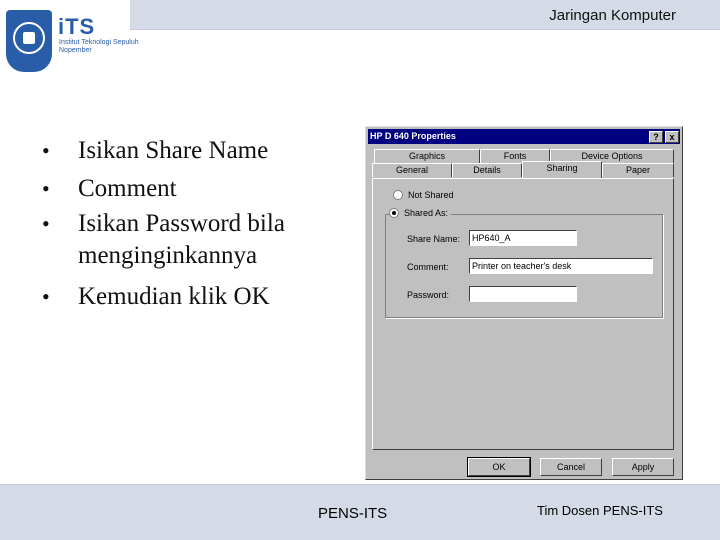  Describe the element at coordinates (99, 46) in the screenshot. I see `logo-subtitle: Institut Teknologi Sepuluh Nopember` at that location.